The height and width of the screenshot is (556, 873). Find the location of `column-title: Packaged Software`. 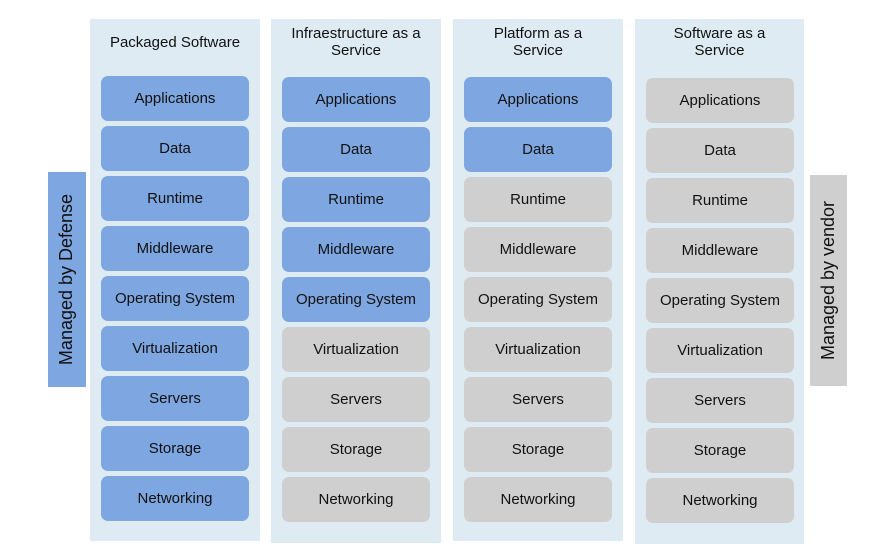

column-title: Packaged Software is located at coordinates (175, 42).